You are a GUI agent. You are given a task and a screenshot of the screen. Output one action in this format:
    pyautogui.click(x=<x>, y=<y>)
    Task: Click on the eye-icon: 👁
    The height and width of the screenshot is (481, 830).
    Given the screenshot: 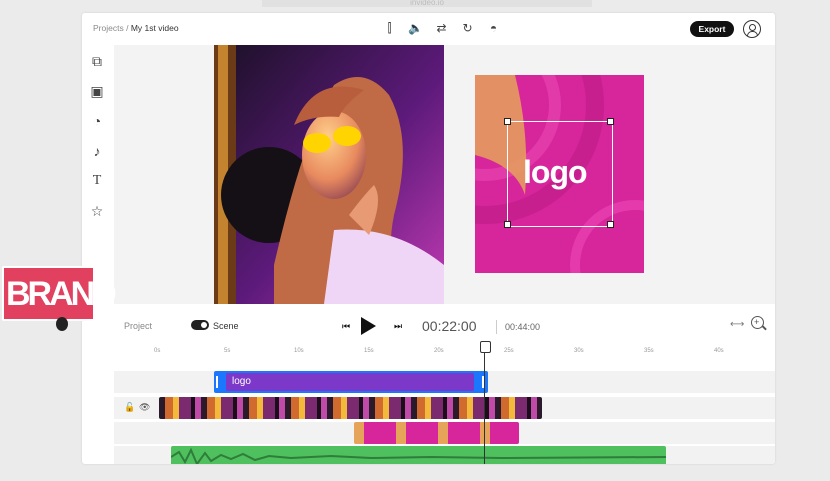 What is the action you would take?
    pyautogui.click(x=144, y=407)
    